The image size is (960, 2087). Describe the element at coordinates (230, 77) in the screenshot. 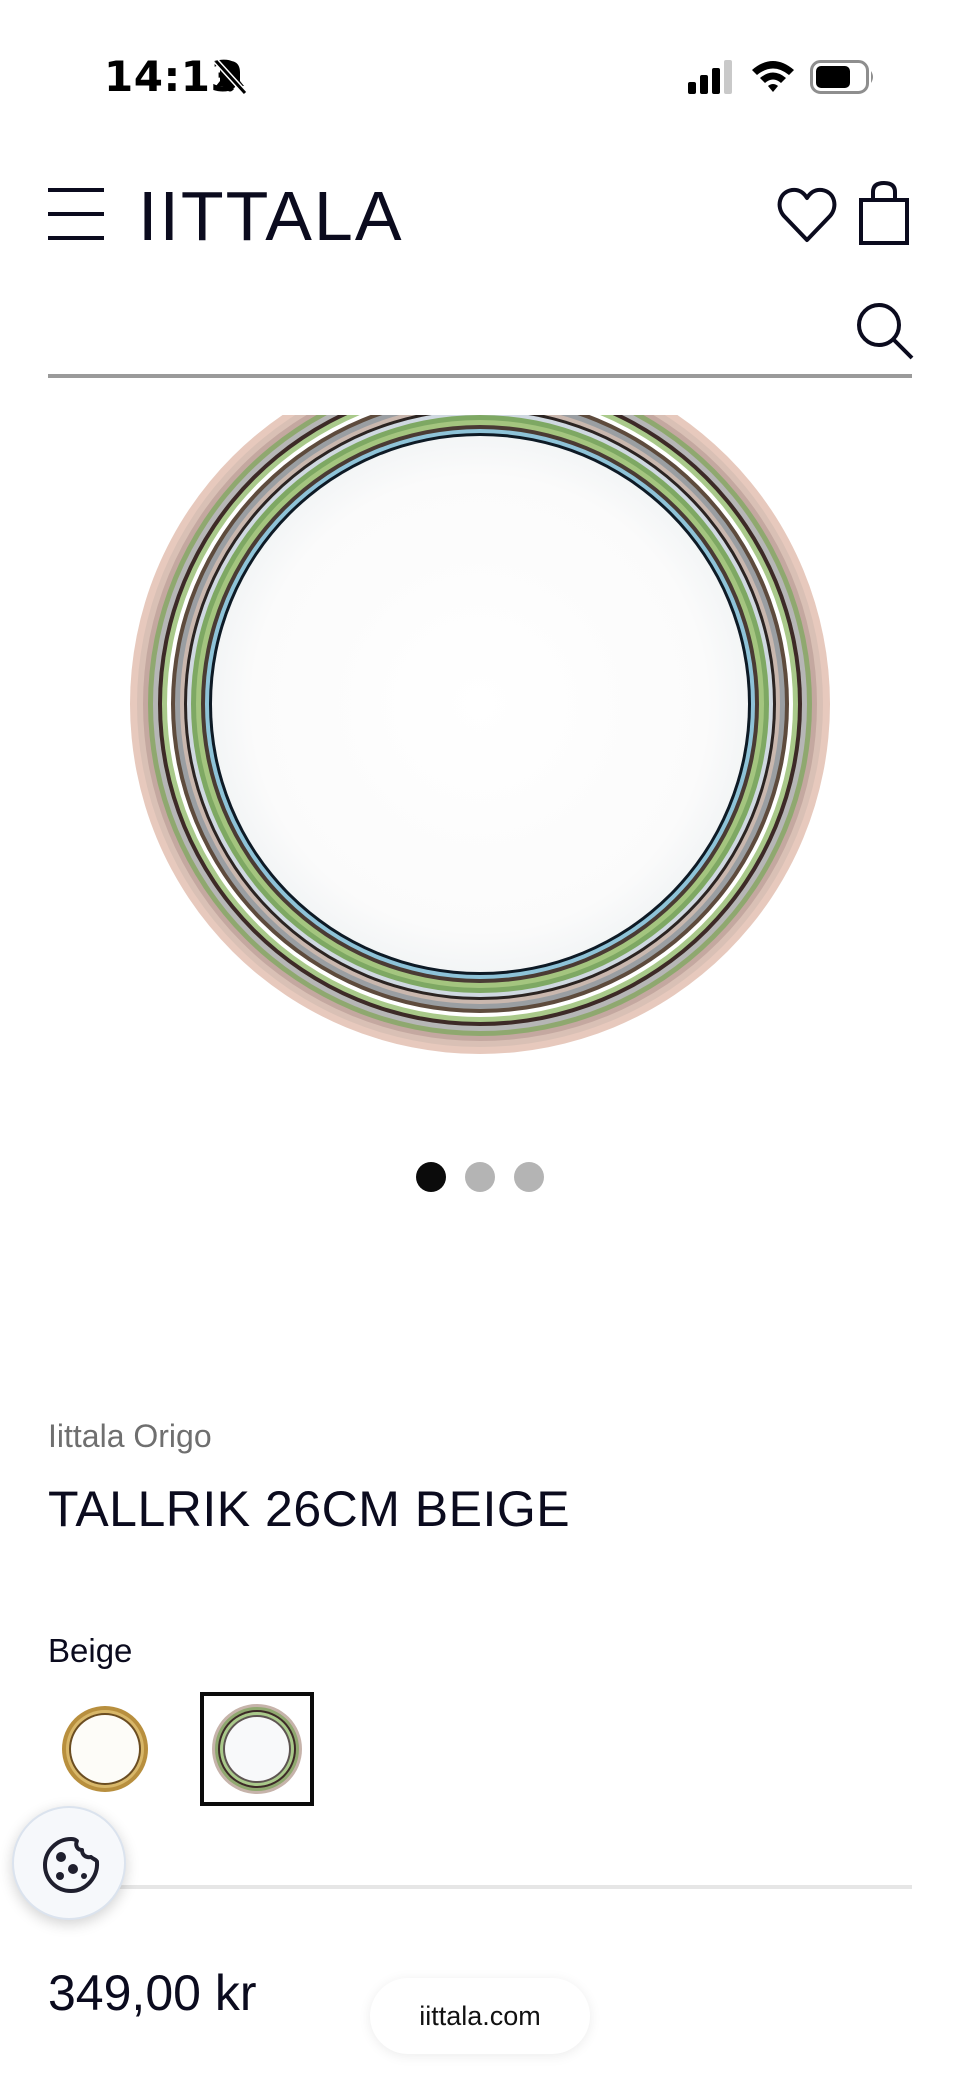

I see `bell-slash-icon` at that location.